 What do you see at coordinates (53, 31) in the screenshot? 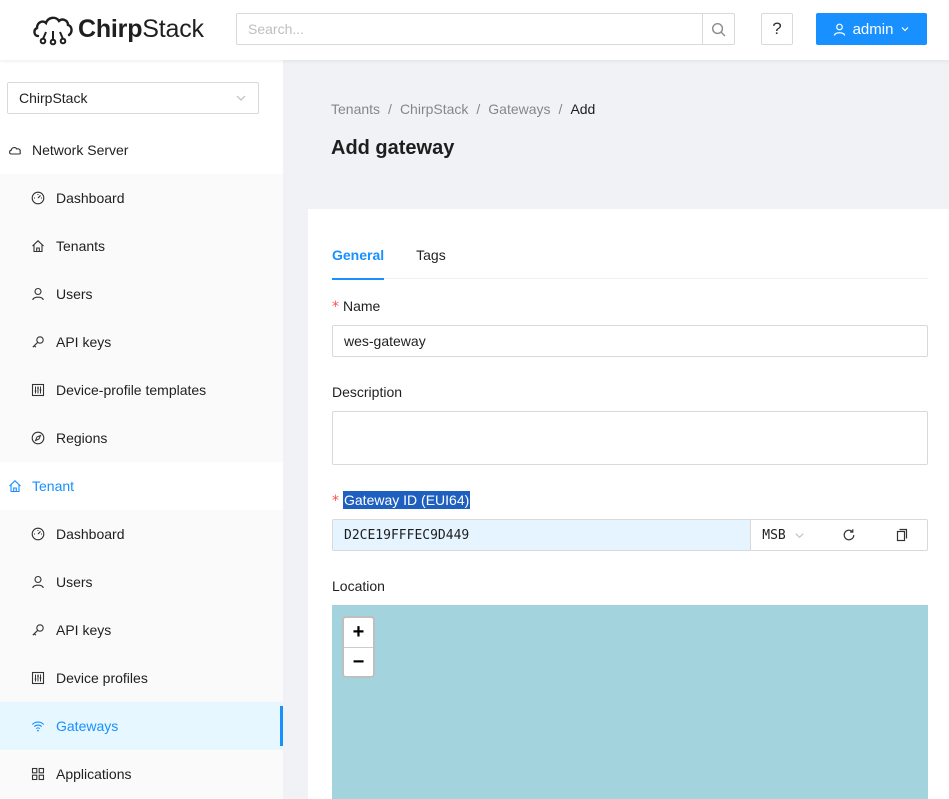
I see `chirpstack-logo-icon` at bounding box center [53, 31].